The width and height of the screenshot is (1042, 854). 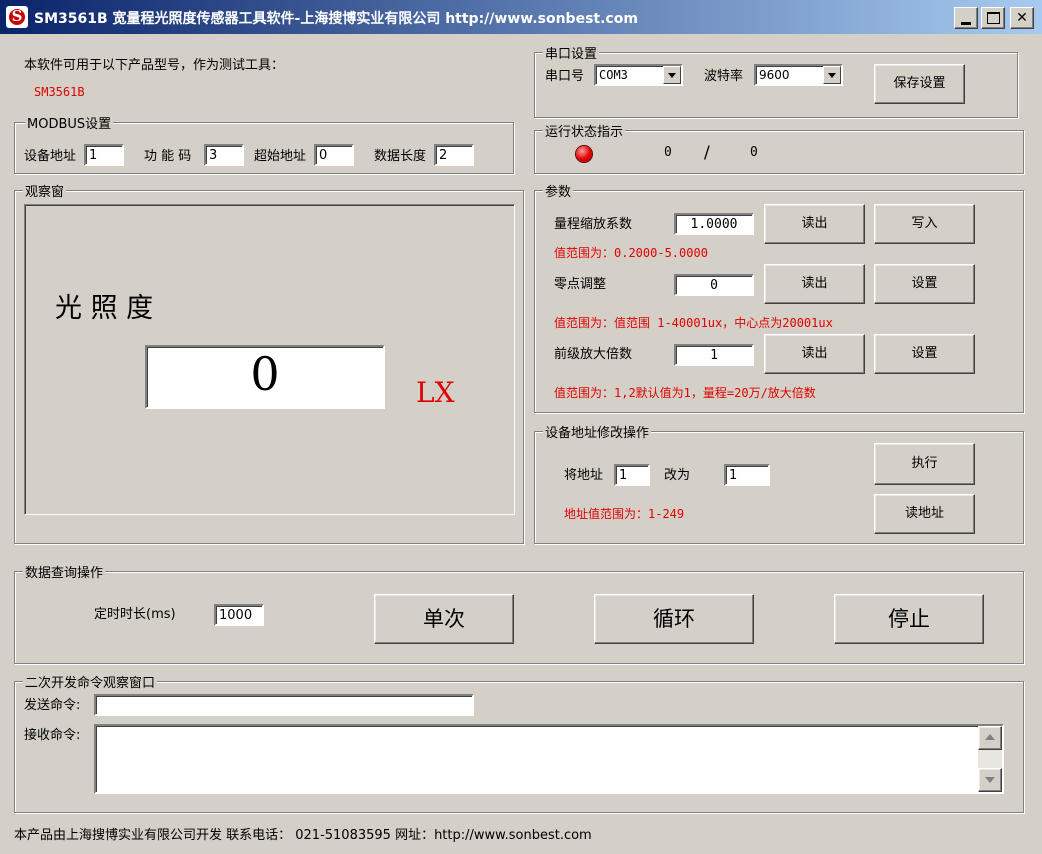 What do you see at coordinates (990, 759) in the screenshot?
I see `receive-scrollbar` at bounding box center [990, 759].